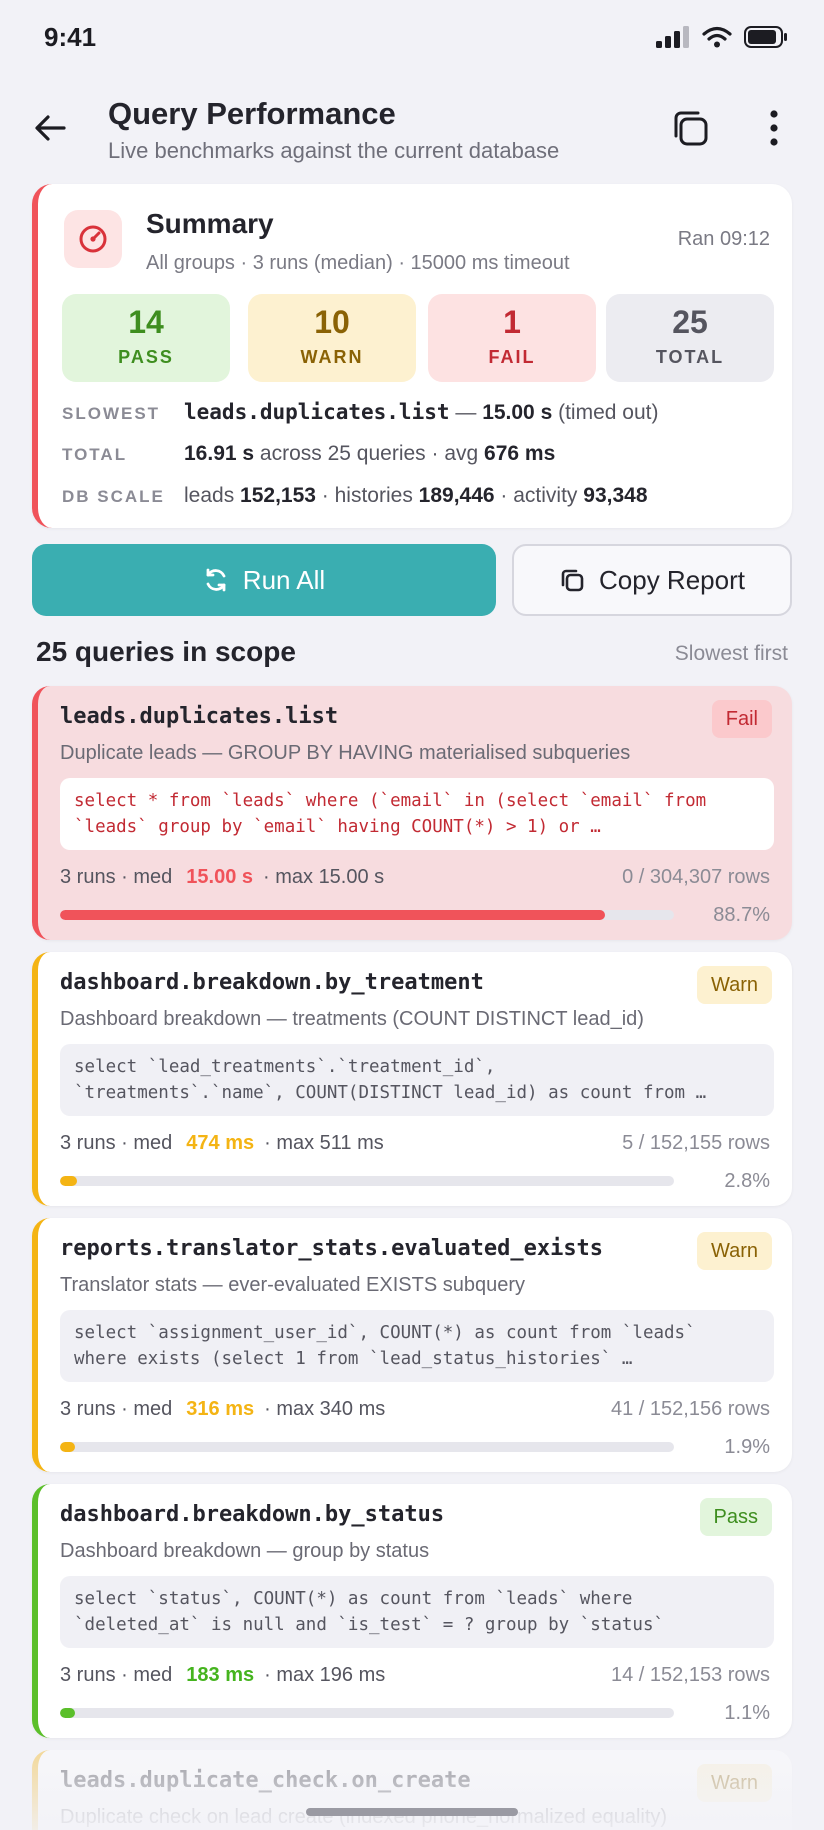 The image size is (824, 1830). I want to click on stat-fail-label: FAIL, so click(512, 357).